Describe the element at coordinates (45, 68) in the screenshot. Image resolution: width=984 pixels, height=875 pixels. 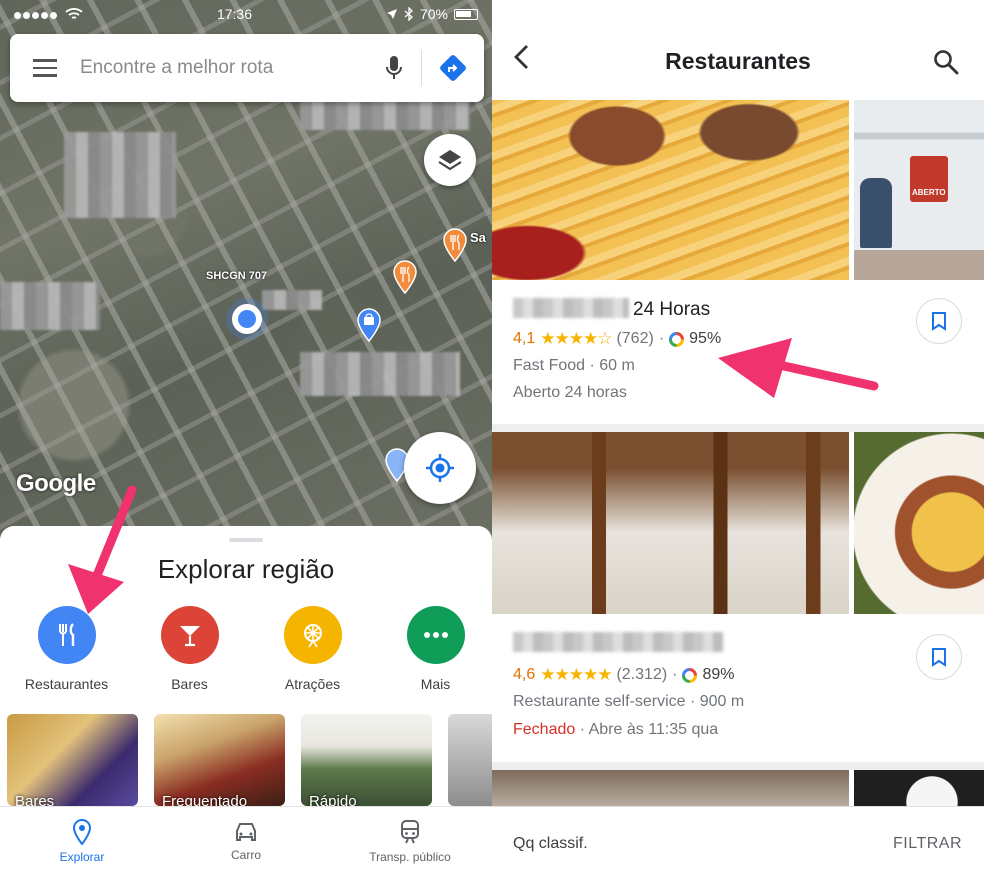
I see `menu-icon` at that location.